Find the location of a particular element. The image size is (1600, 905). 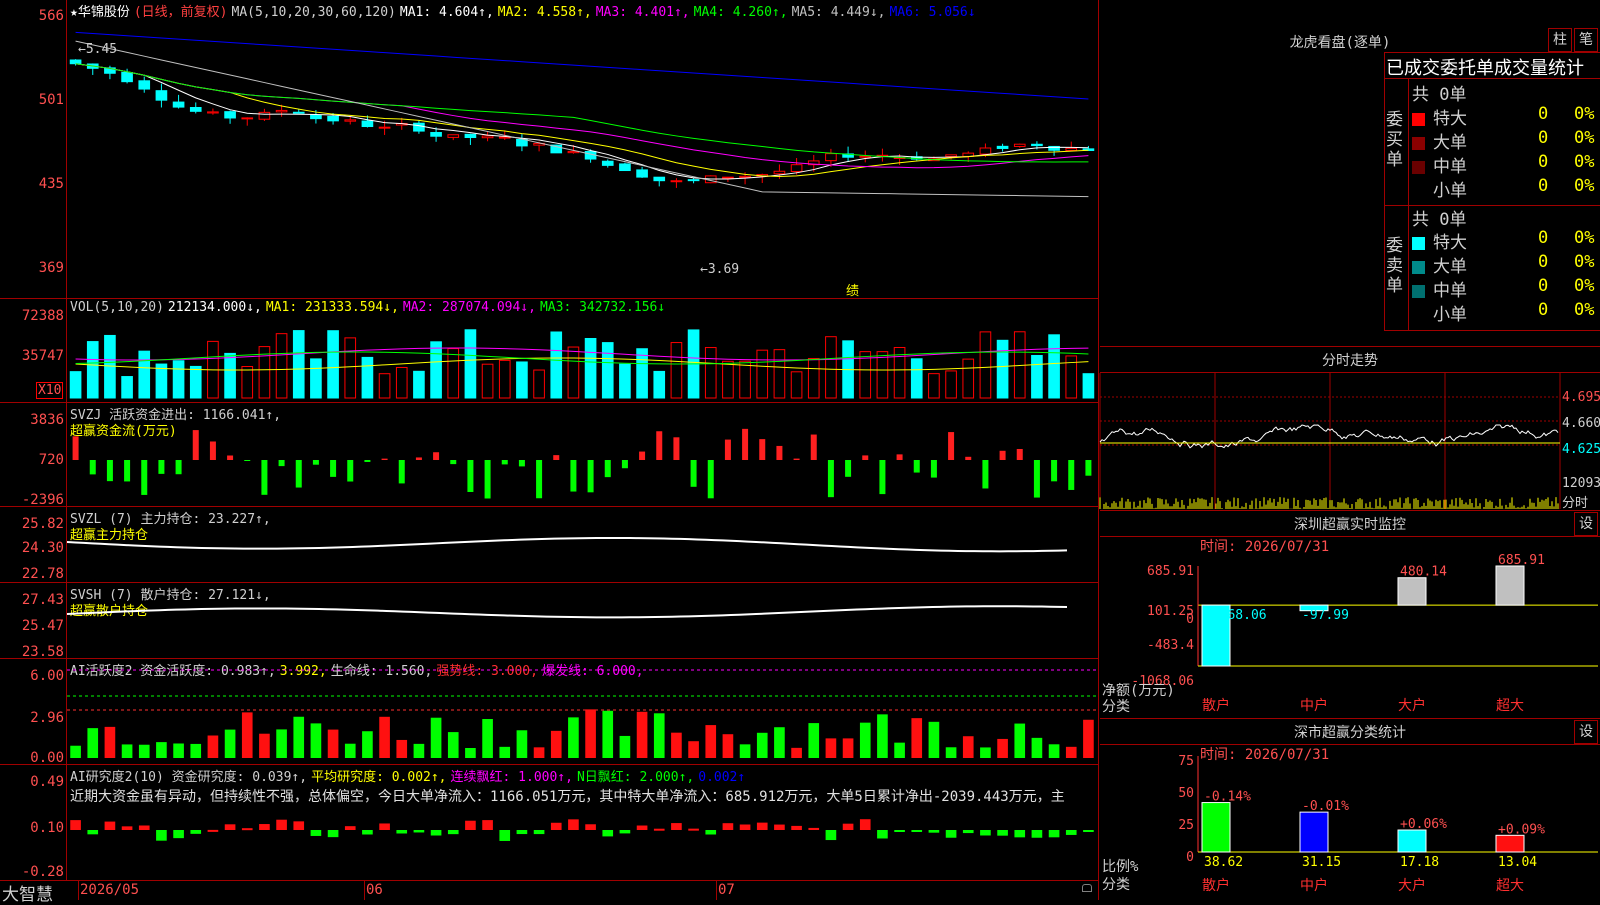

ai-active-chart is located at coordinates (582, 711).